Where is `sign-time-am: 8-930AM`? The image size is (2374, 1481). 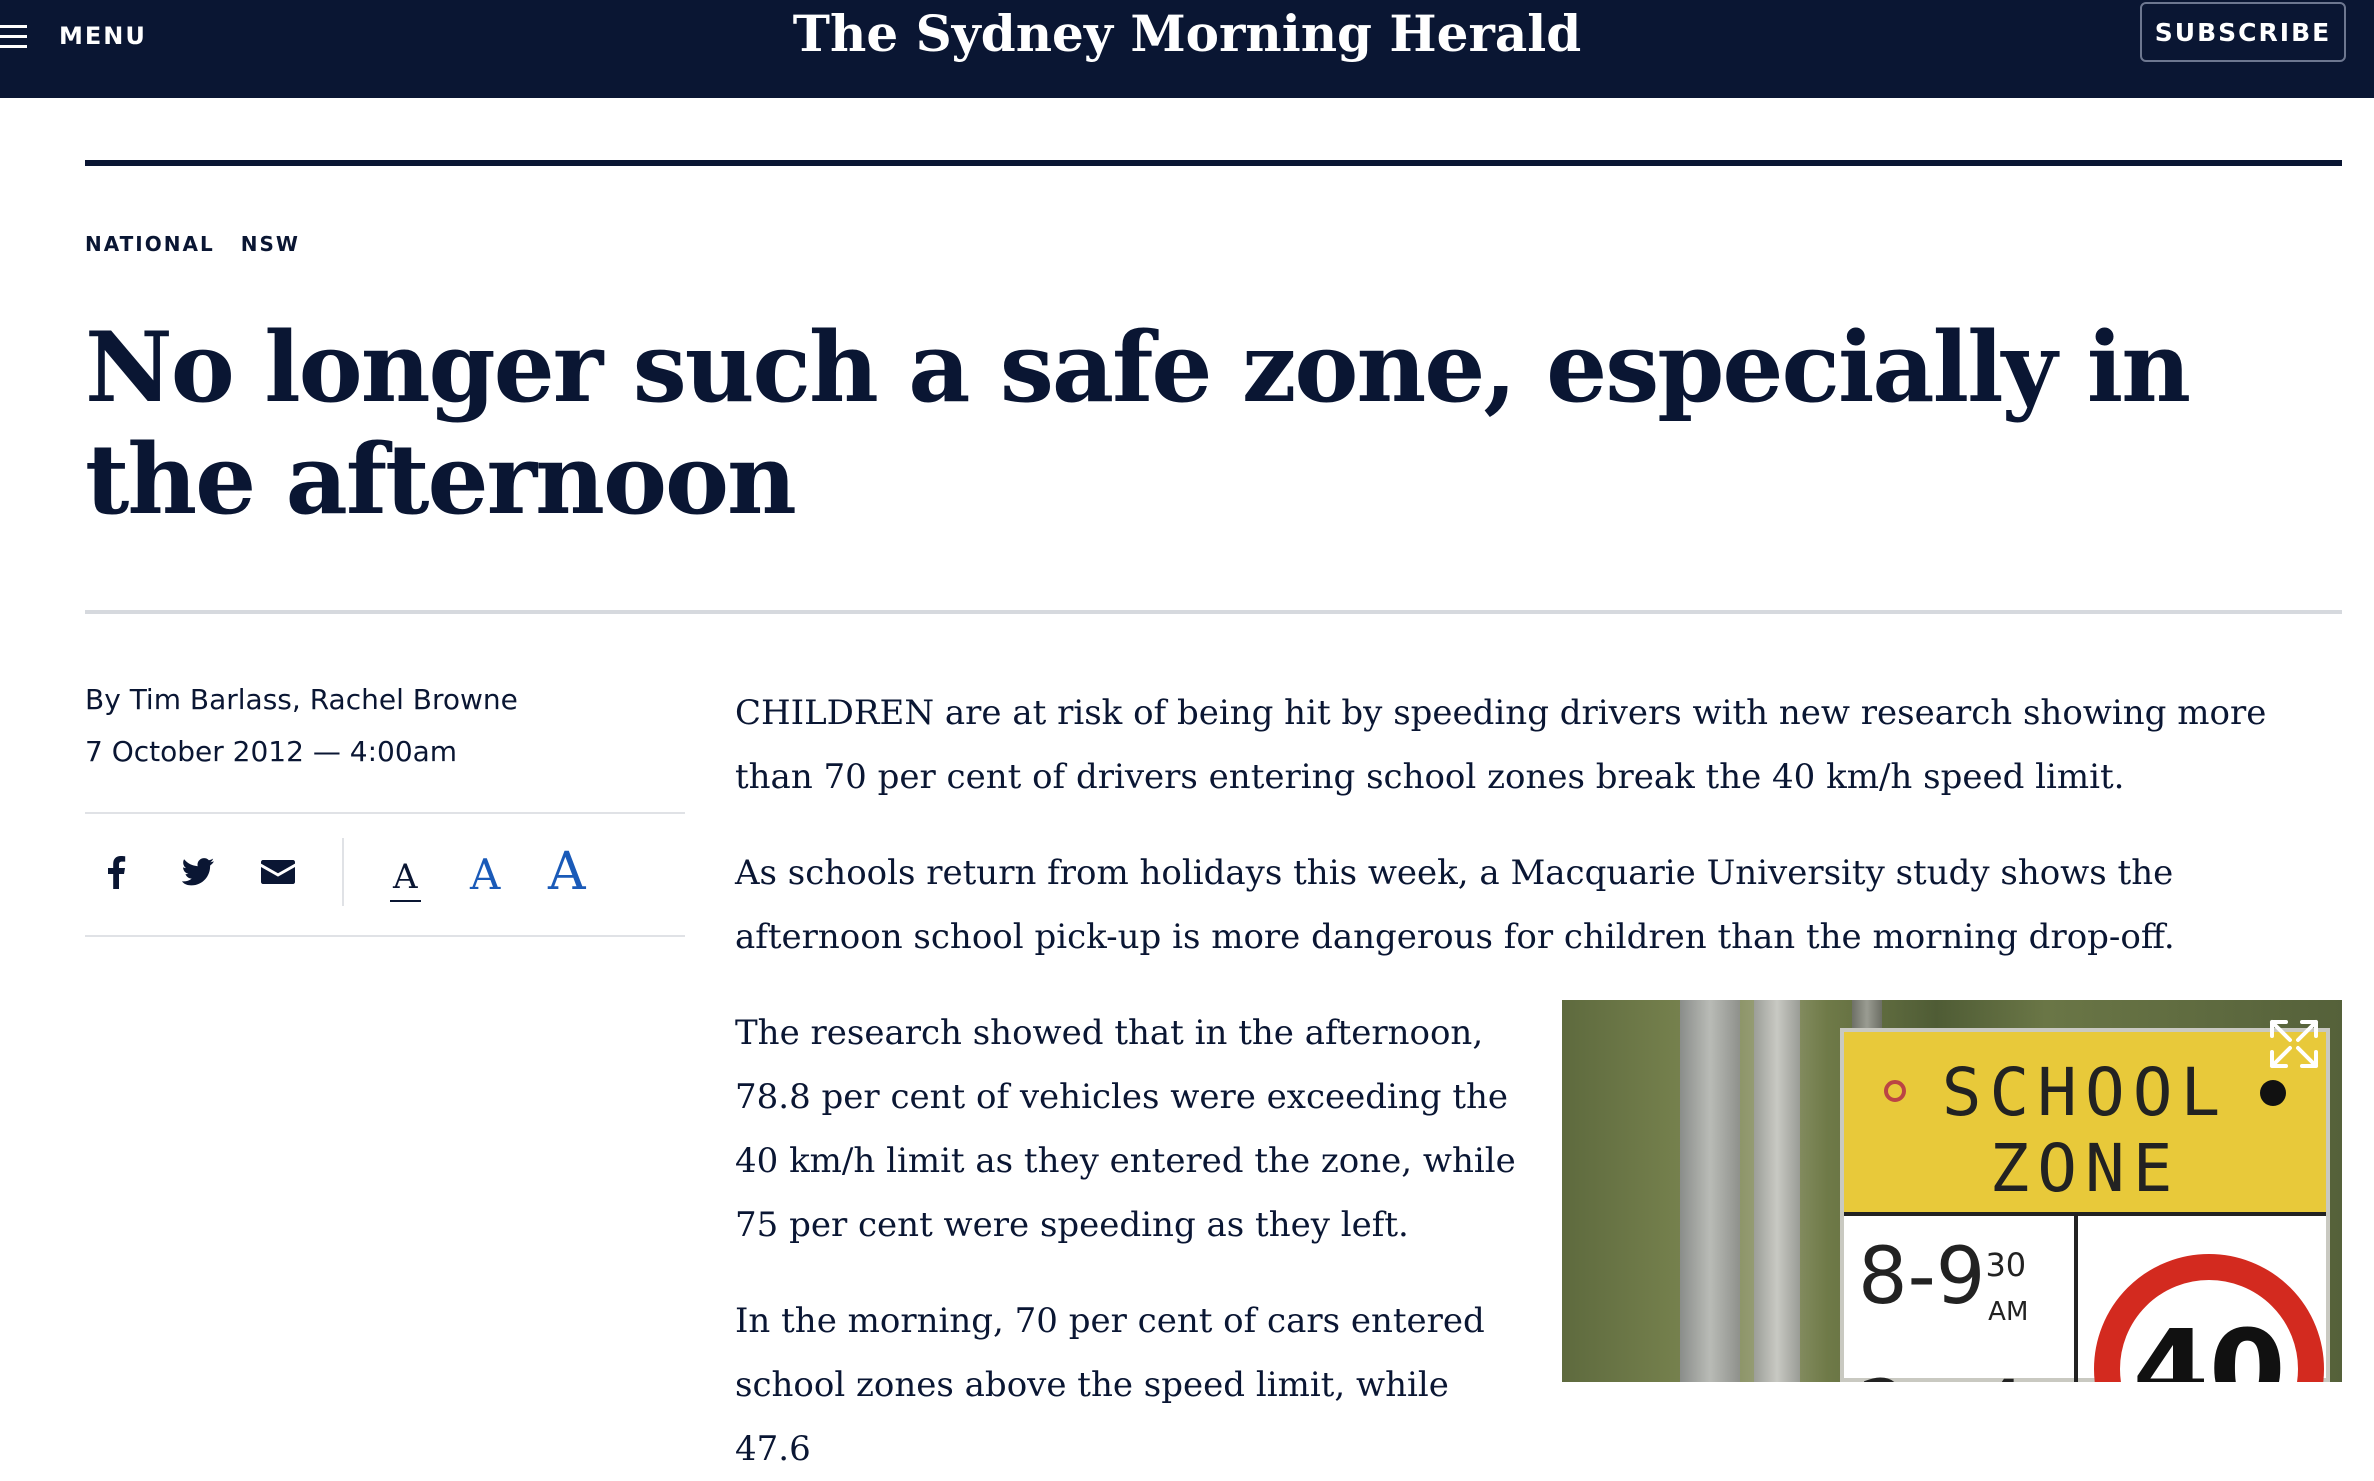 sign-time-am: 8-930AM is located at coordinates (1943, 1279).